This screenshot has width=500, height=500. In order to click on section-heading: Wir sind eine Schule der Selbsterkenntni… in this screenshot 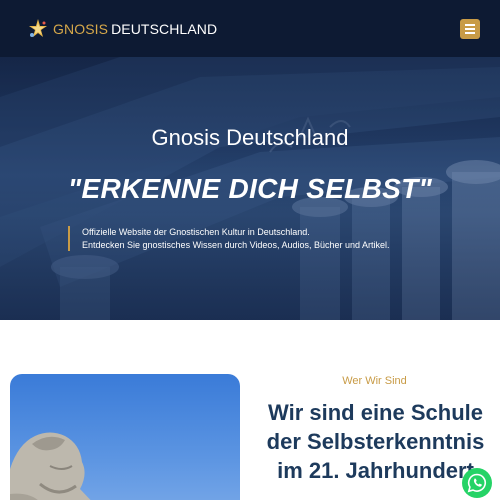, I will do `click(375, 441)`.